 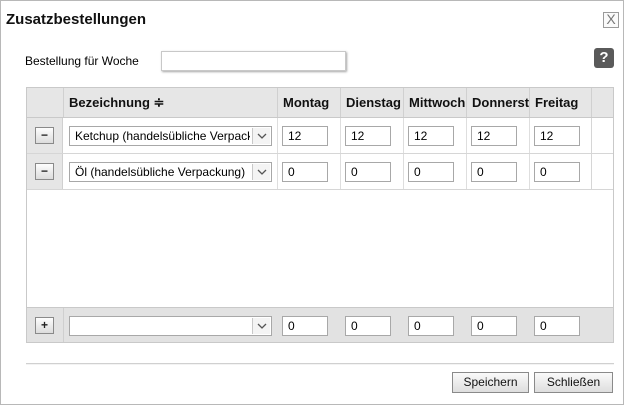 What do you see at coordinates (434, 102) in the screenshot?
I see `column-header-mittwoch: Mittwoch` at bounding box center [434, 102].